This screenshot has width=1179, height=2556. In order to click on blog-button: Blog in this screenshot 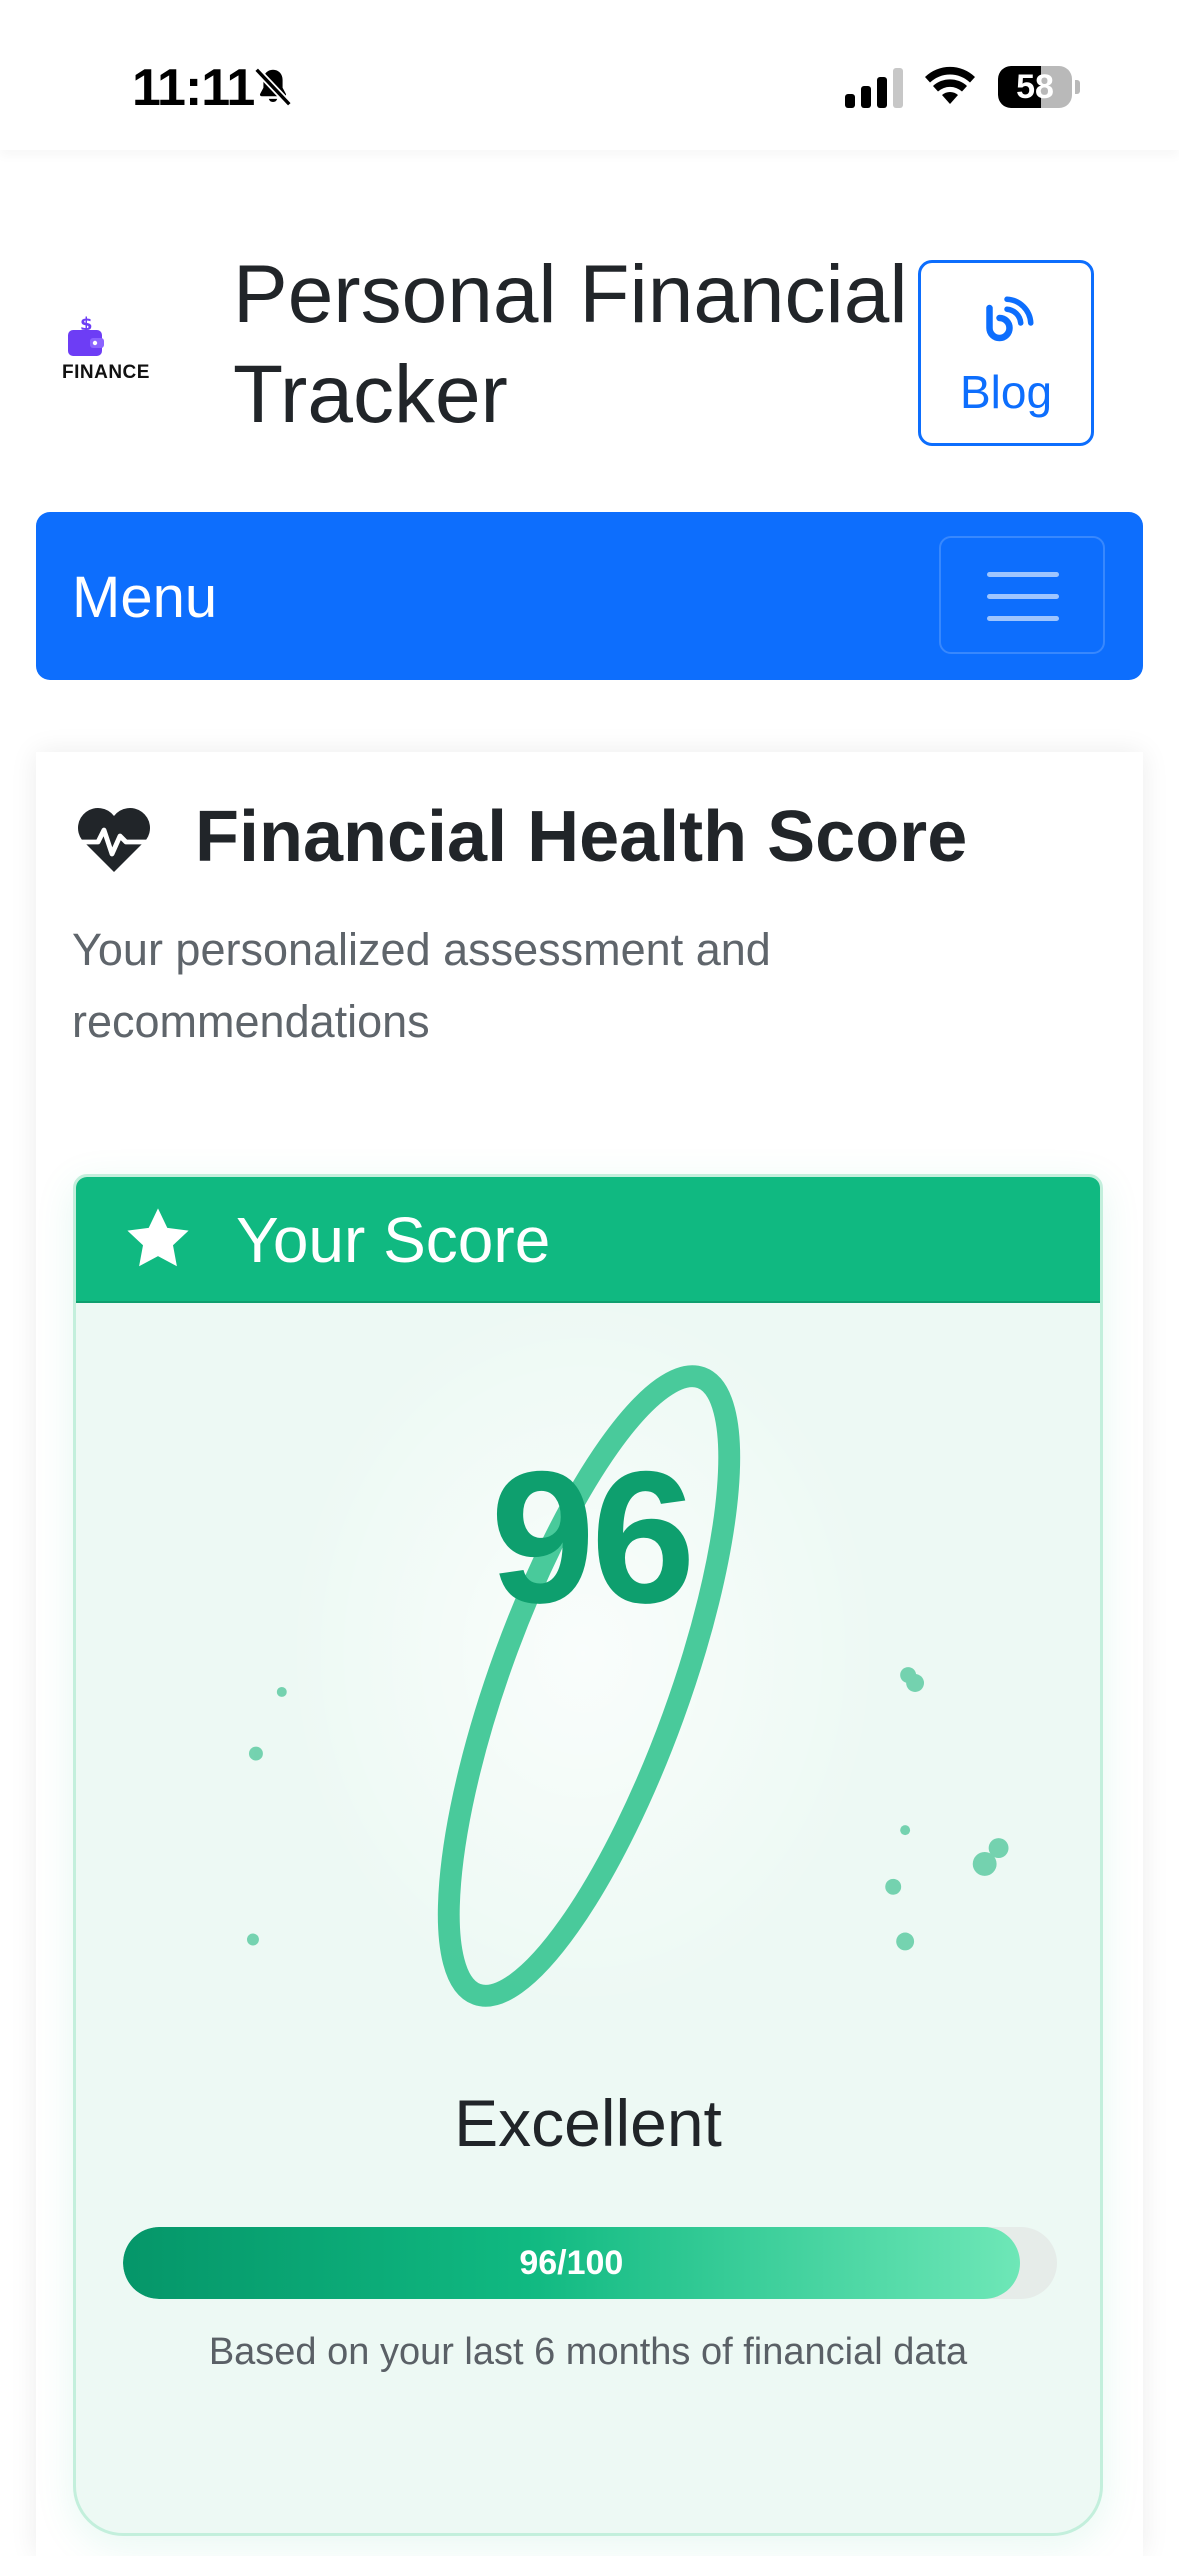, I will do `click(1006, 353)`.